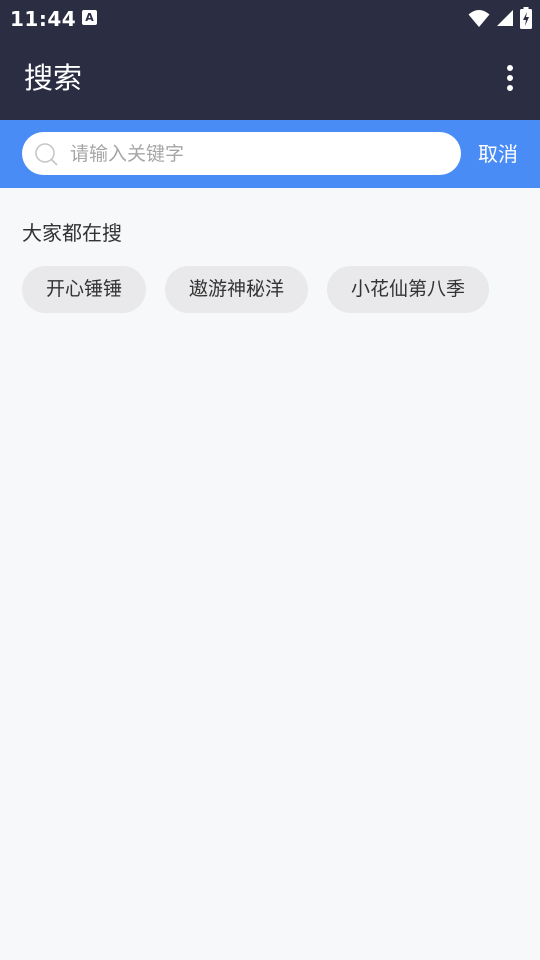  I want to click on notification-icon: A, so click(89, 17).